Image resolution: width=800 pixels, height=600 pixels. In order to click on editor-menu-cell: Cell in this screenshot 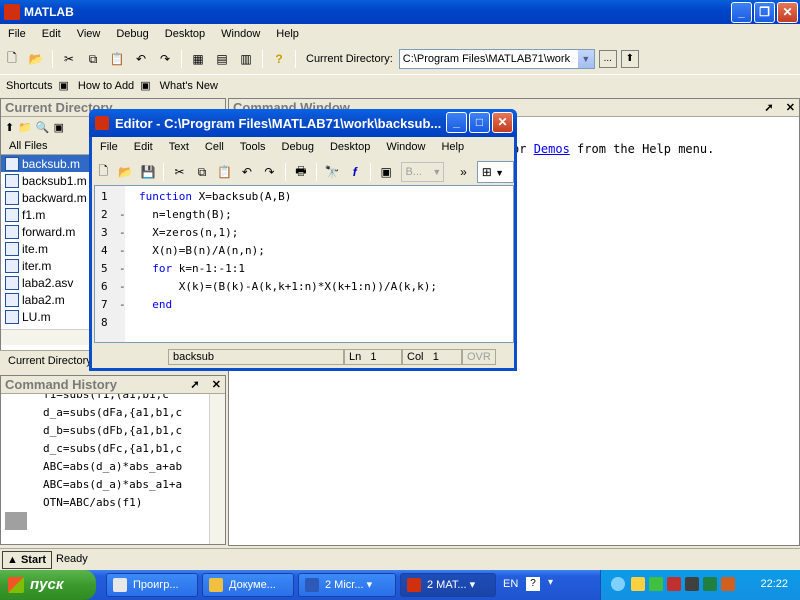, I will do `click(214, 147)`.